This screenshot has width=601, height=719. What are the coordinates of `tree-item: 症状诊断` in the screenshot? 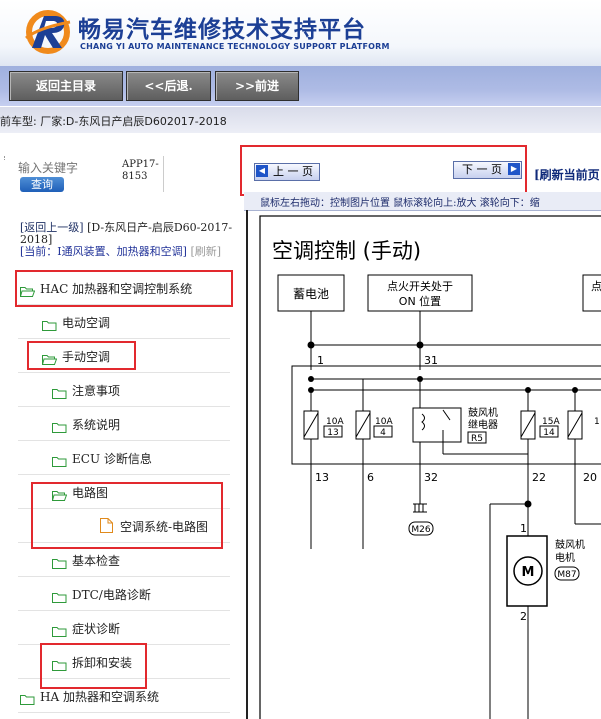 It's located at (124, 628).